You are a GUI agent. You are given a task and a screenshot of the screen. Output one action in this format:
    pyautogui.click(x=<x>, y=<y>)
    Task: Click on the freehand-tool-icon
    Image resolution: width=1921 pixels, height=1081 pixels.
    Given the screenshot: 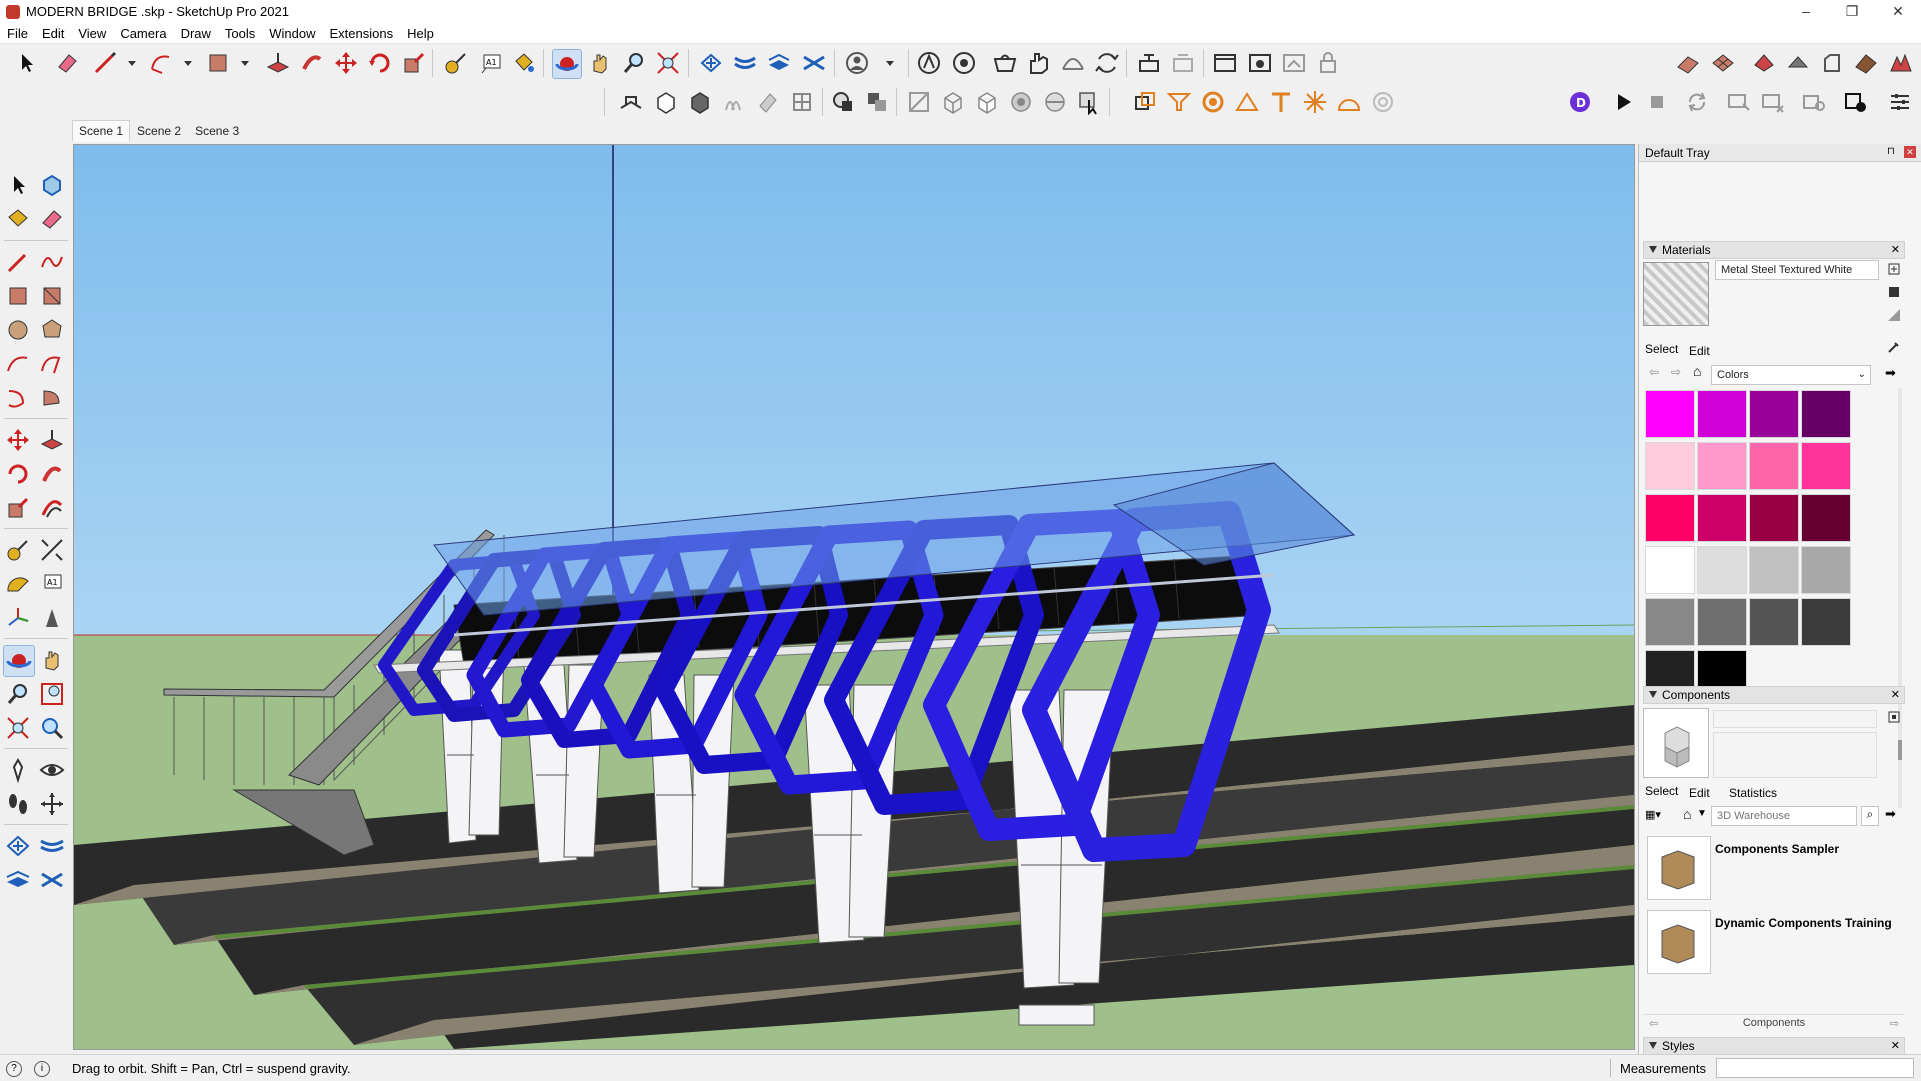 What is the action you would take?
    pyautogui.click(x=52, y=262)
    